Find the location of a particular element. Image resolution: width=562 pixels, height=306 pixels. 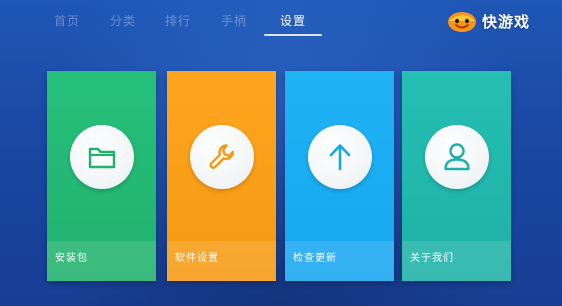

card-install-packages-label: 安装包 is located at coordinates (71, 258).